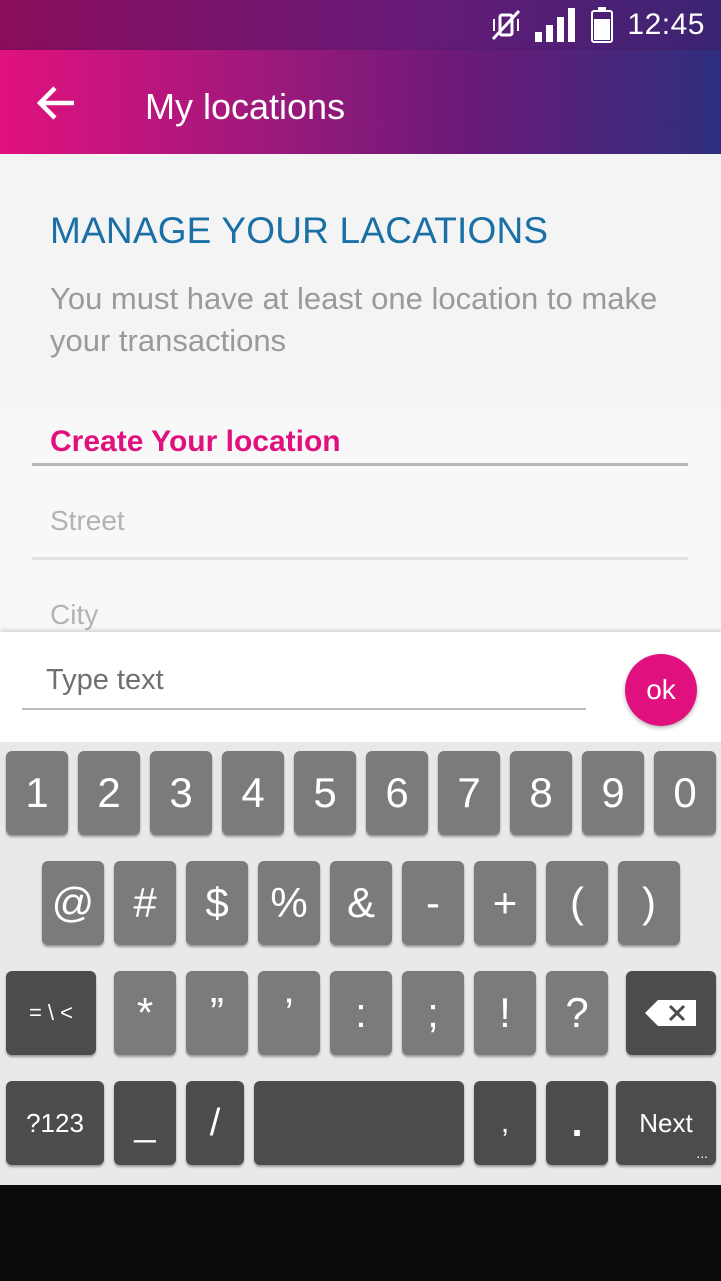  What do you see at coordinates (361, 903) in the screenshot?
I see `key-ampersand: &` at bounding box center [361, 903].